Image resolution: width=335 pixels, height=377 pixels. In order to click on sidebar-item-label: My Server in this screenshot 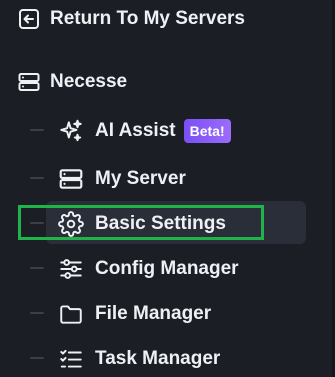, I will do `click(140, 178)`.